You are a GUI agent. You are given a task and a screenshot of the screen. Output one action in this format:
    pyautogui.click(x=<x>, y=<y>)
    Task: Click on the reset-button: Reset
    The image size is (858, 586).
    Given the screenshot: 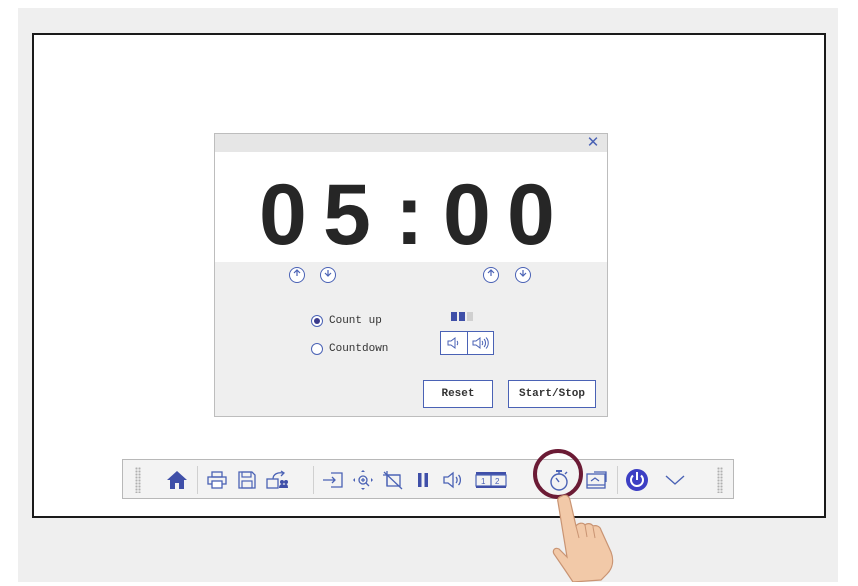 What is the action you would take?
    pyautogui.click(x=458, y=394)
    